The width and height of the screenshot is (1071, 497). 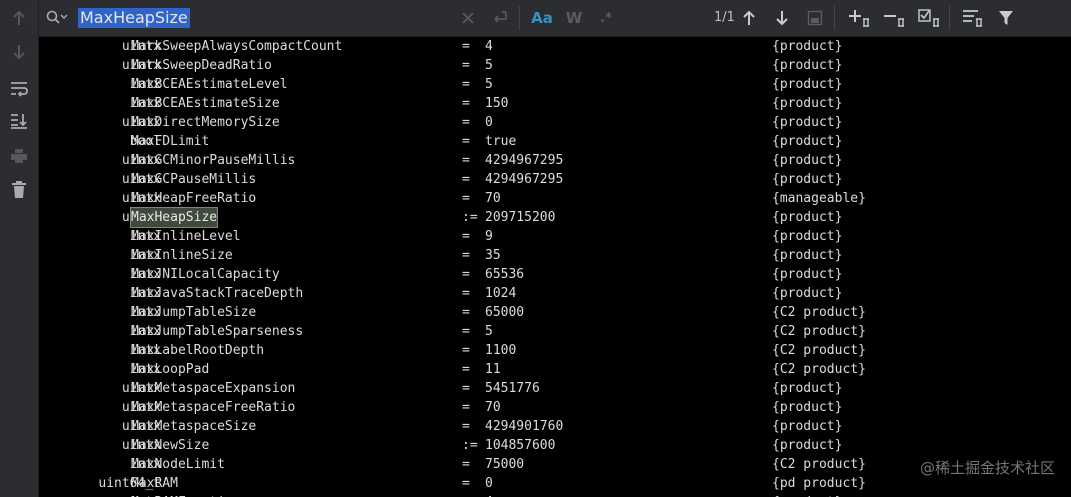 What do you see at coordinates (213, 407) in the screenshot?
I see `flag-name: MaxMetaspaceFreeRatio` at bounding box center [213, 407].